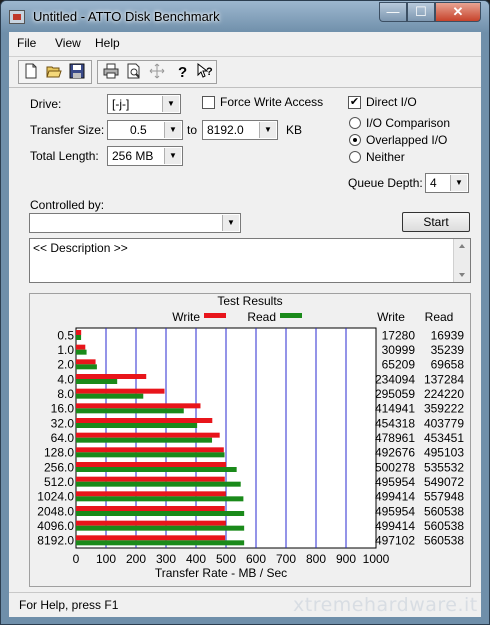 Image resolution: width=490 pixels, height=625 pixels. I want to click on total-length-select: 256 MB ▼, so click(145, 156).